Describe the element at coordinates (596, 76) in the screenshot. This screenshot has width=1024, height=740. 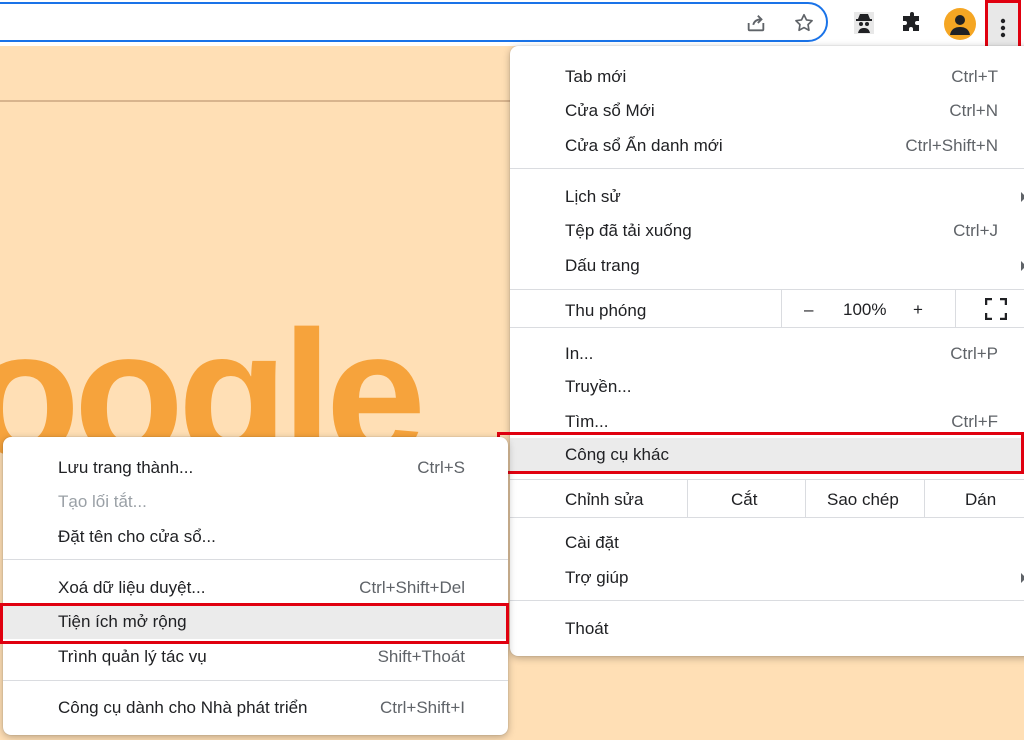
I see `menu-item-label: Tab mới` at that location.